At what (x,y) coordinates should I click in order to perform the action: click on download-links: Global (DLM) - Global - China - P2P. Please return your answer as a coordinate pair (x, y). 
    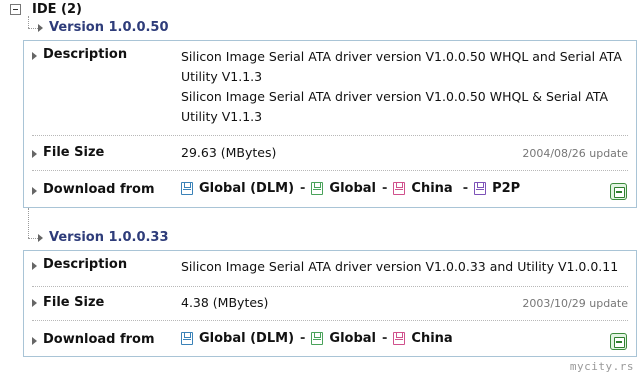
    Looking at the image, I should click on (350, 188).